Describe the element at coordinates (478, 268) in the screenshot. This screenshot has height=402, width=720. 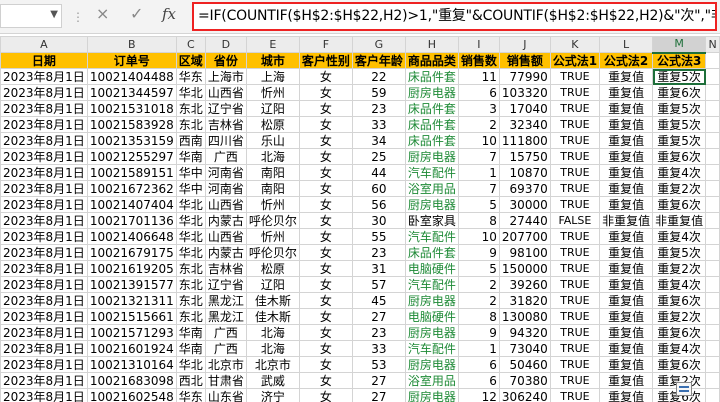
I see `data-cell: 5` at that location.